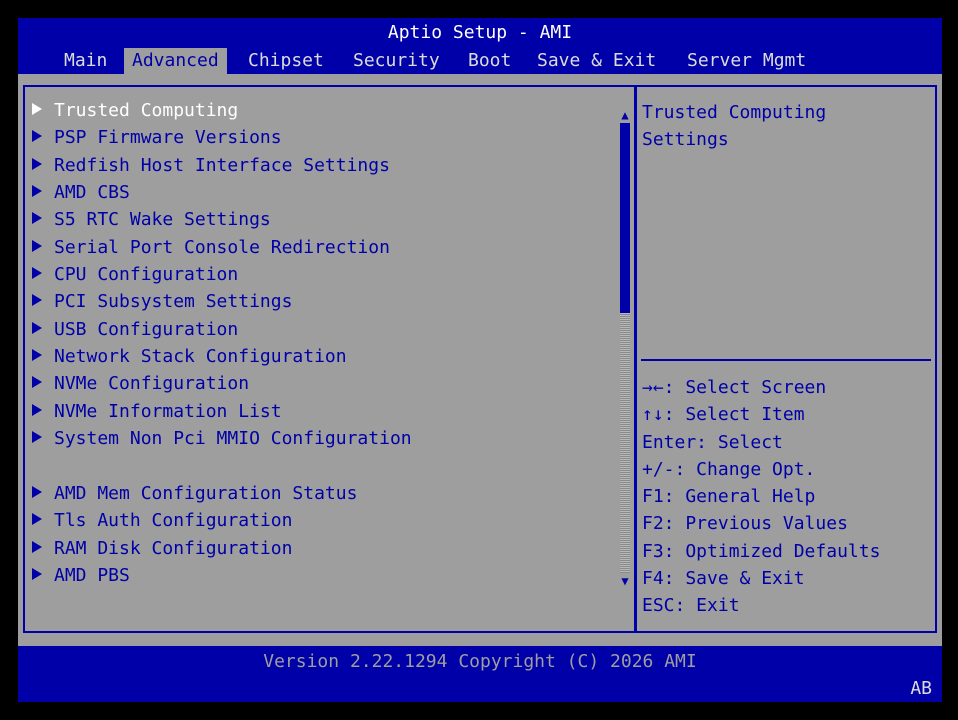 This screenshot has height=720, width=958. I want to click on key-f4: F4: Save & Exit, so click(723, 579).